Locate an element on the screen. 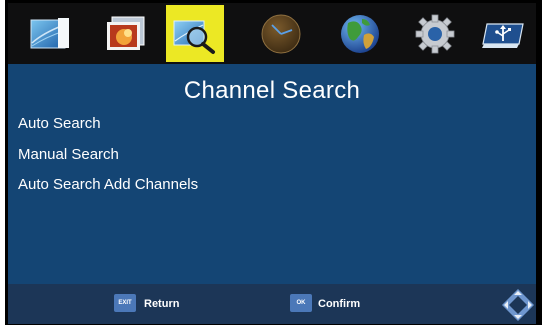 The image size is (544, 325). tab-language is located at coordinates (360, 33).